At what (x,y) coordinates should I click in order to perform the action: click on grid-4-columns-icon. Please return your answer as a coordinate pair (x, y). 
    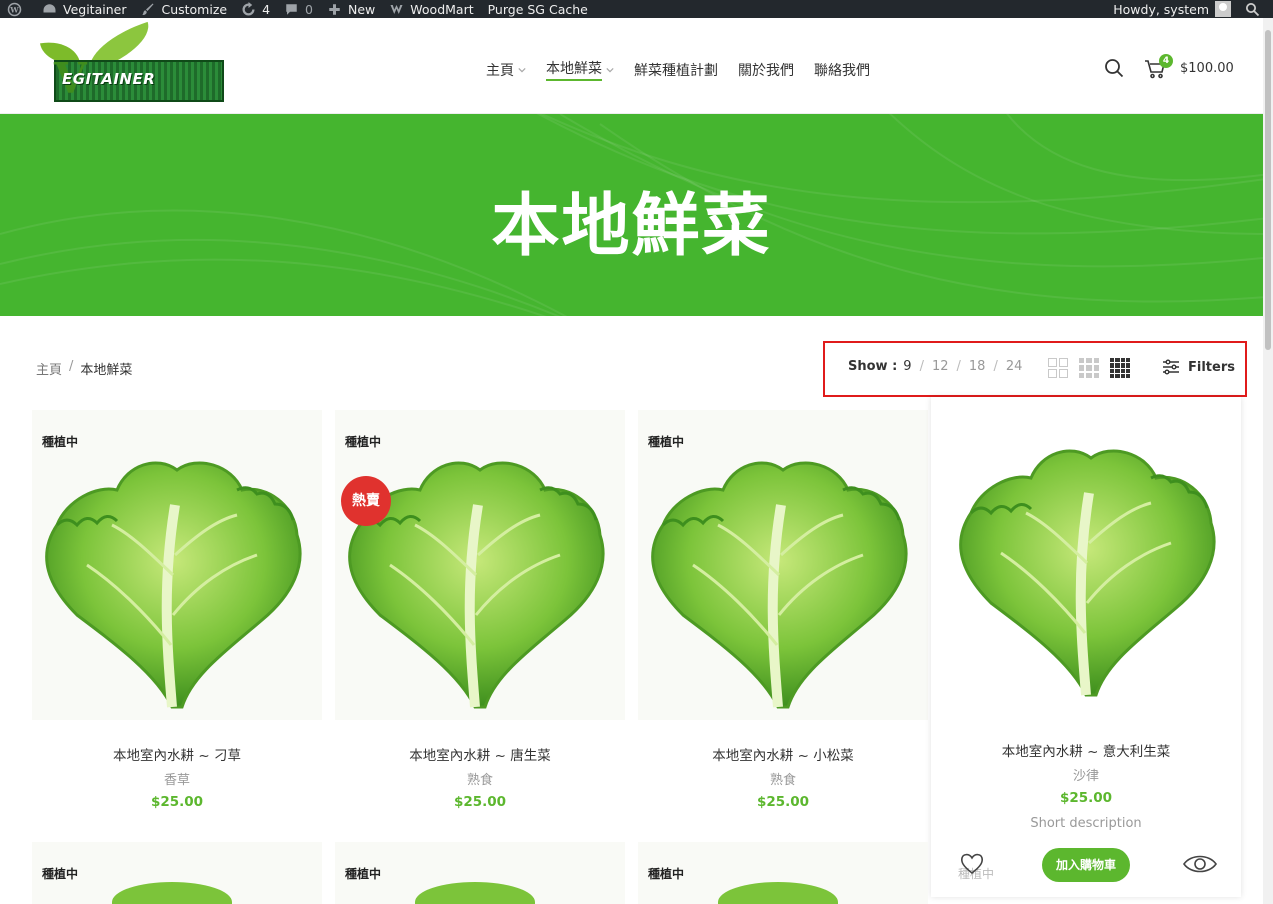
    Looking at the image, I should click on (1120, 368).